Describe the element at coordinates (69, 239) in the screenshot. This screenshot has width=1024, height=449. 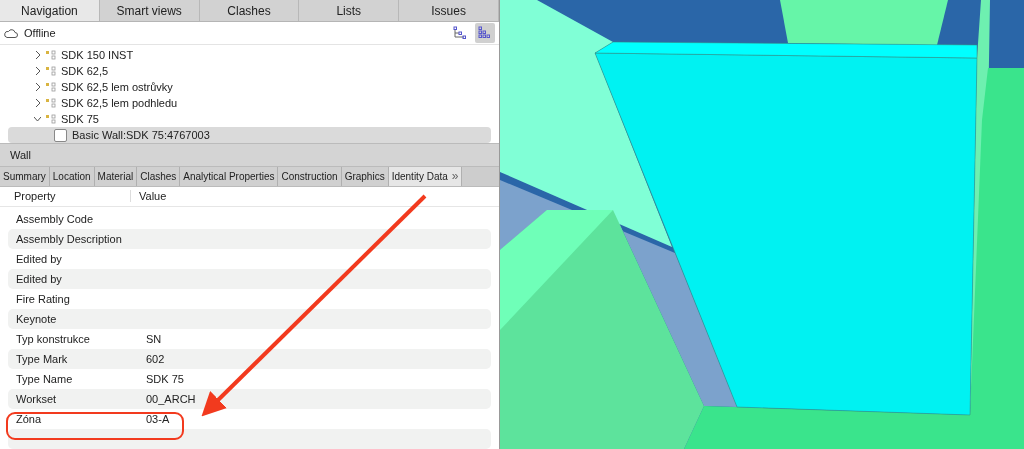
I see `property-name: Assembly Description` at that location.